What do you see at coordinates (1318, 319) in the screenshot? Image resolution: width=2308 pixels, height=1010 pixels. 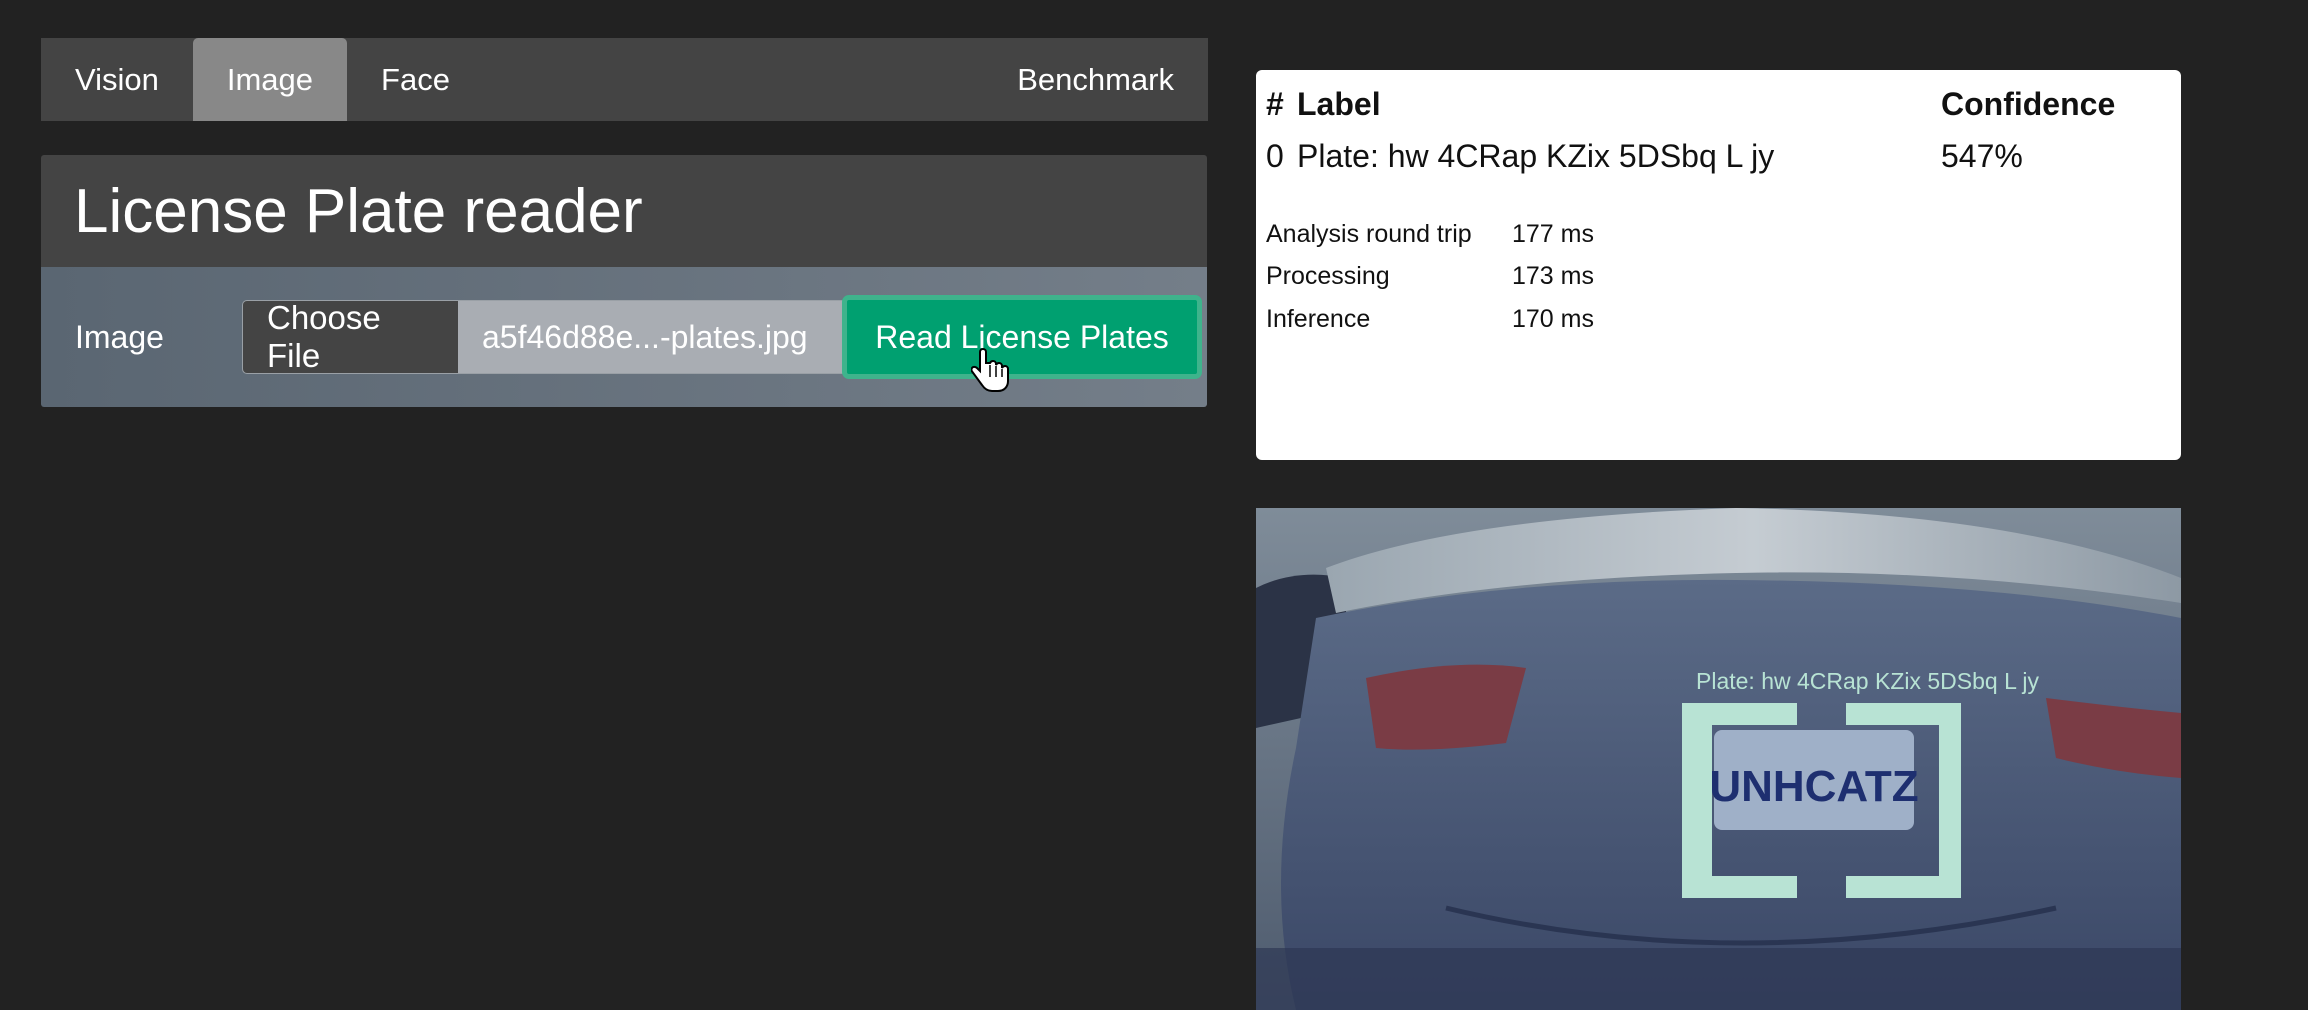 I see `timing-inference-label: Inference` at bounding box center [1318, 319].